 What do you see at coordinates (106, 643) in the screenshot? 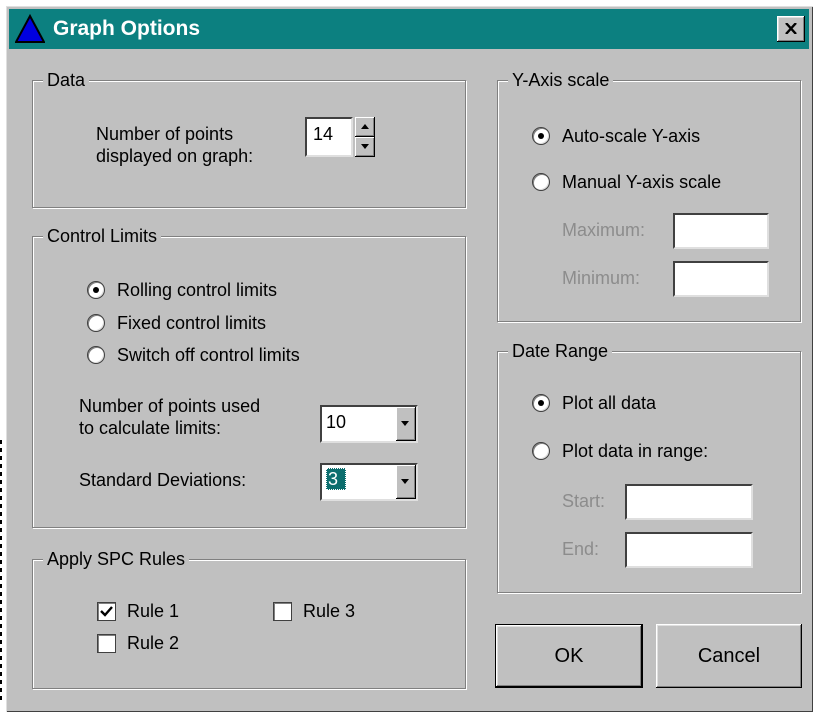
I see `rule-2-checkbox` at bounding box center [106, 643].